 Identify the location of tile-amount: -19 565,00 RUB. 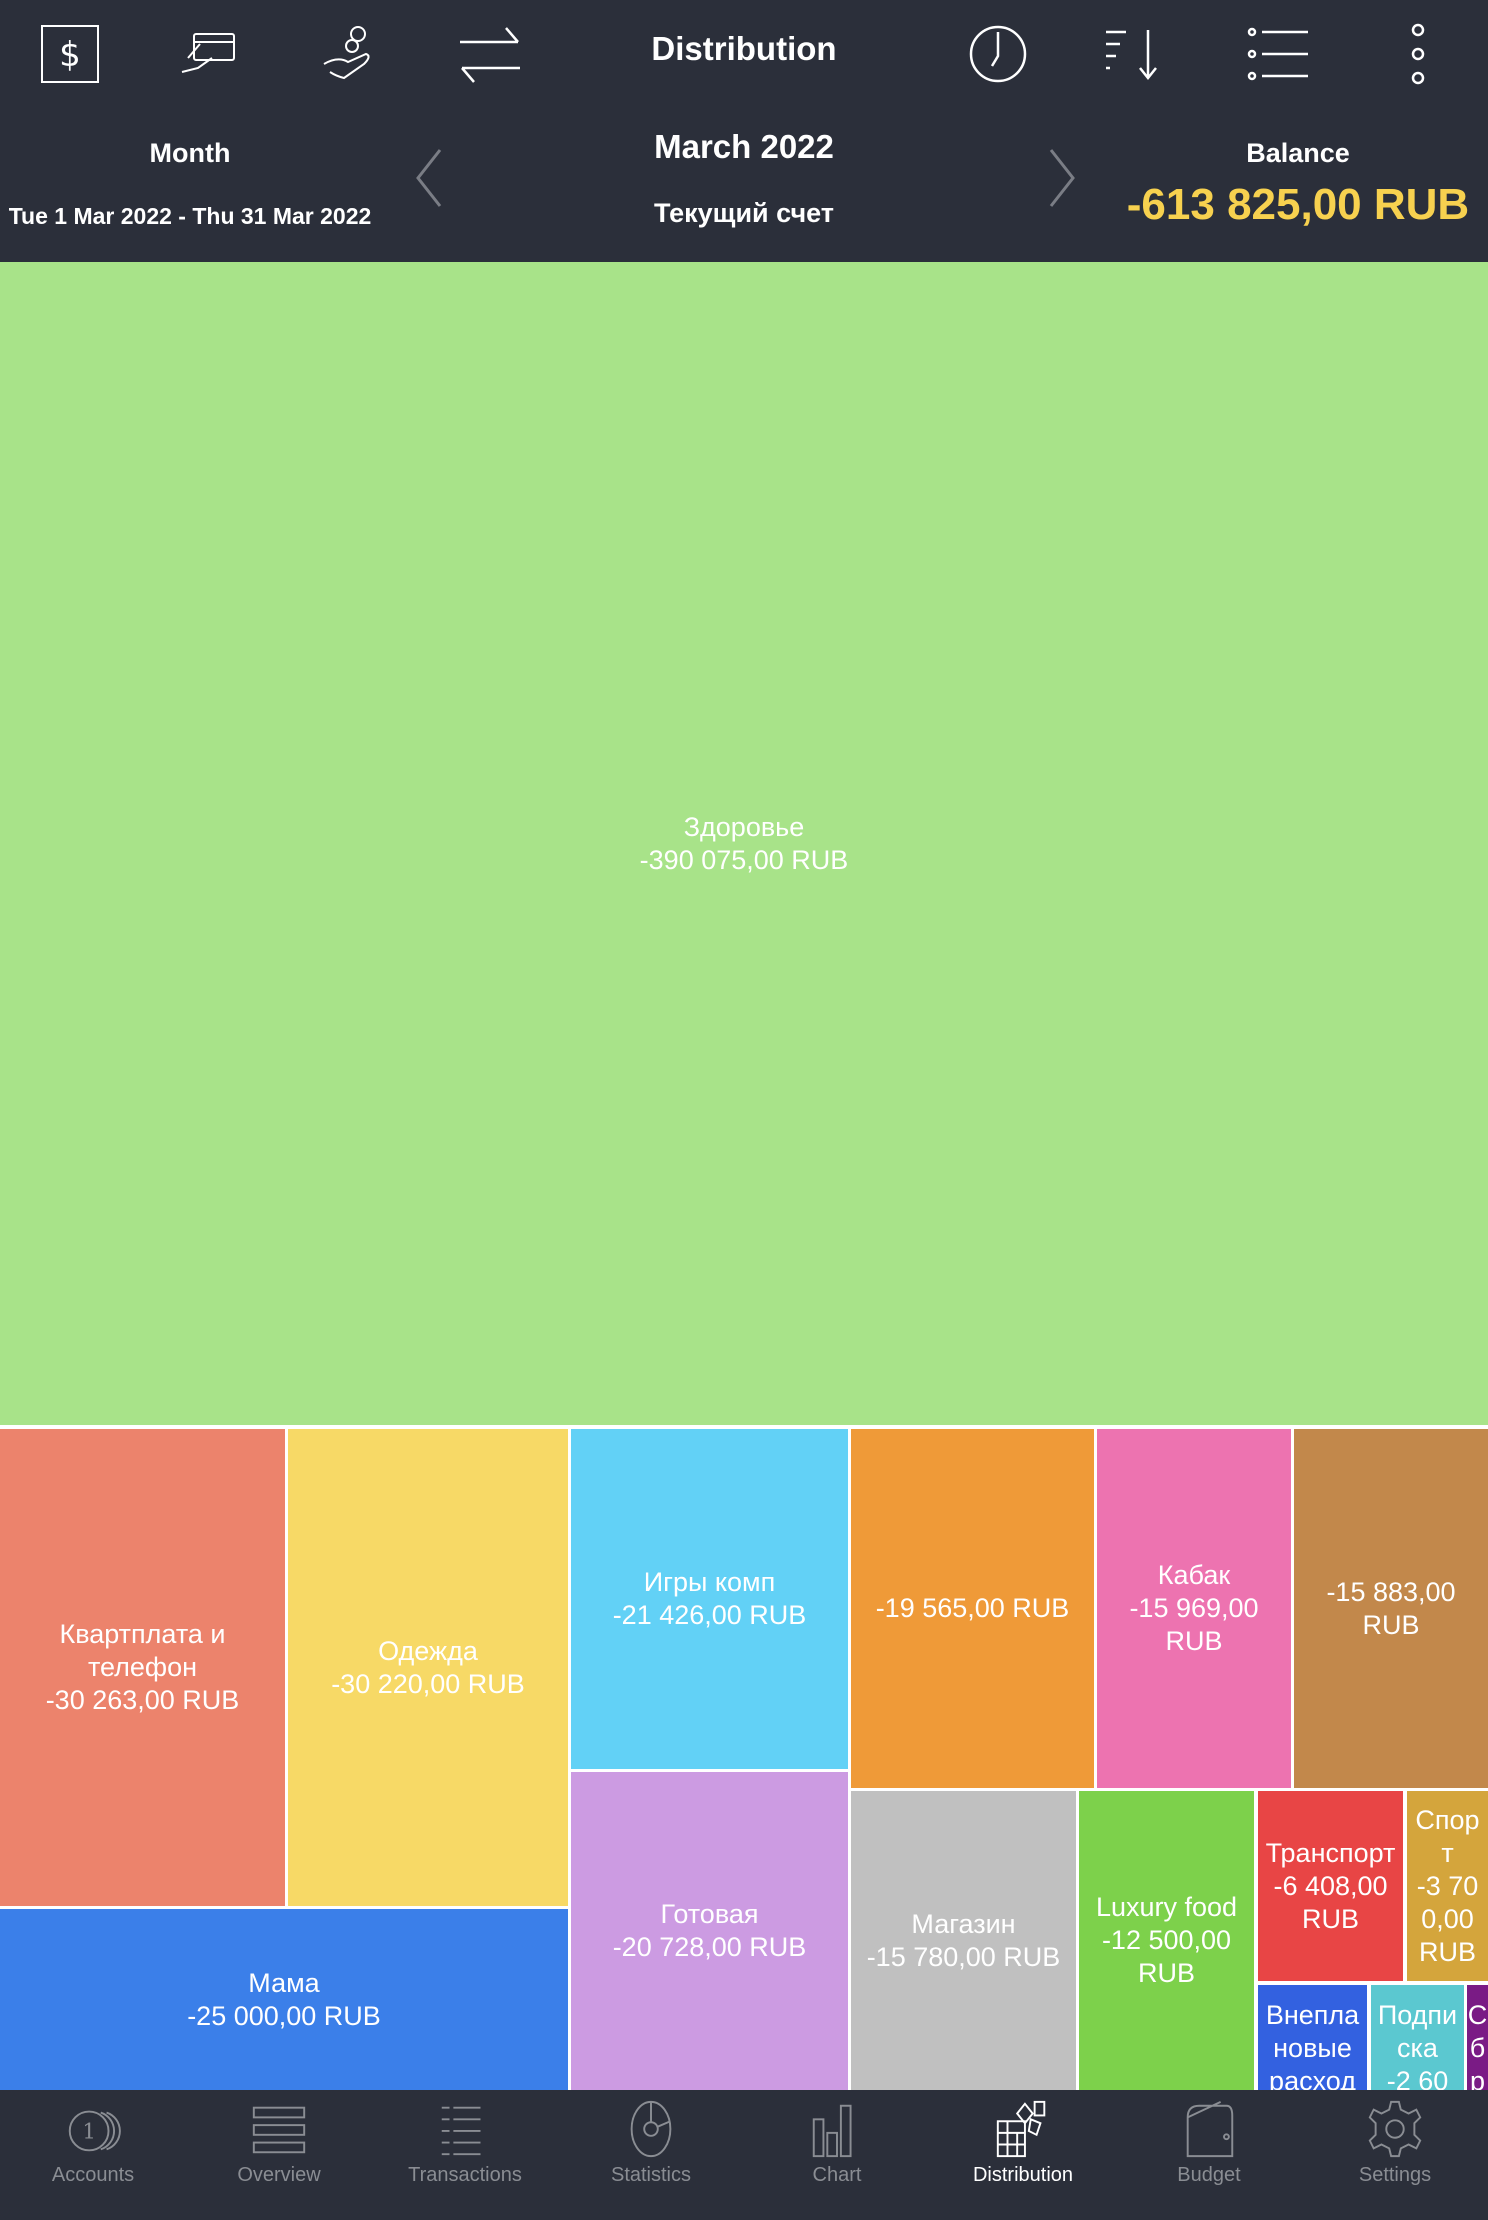
(972, 1608).